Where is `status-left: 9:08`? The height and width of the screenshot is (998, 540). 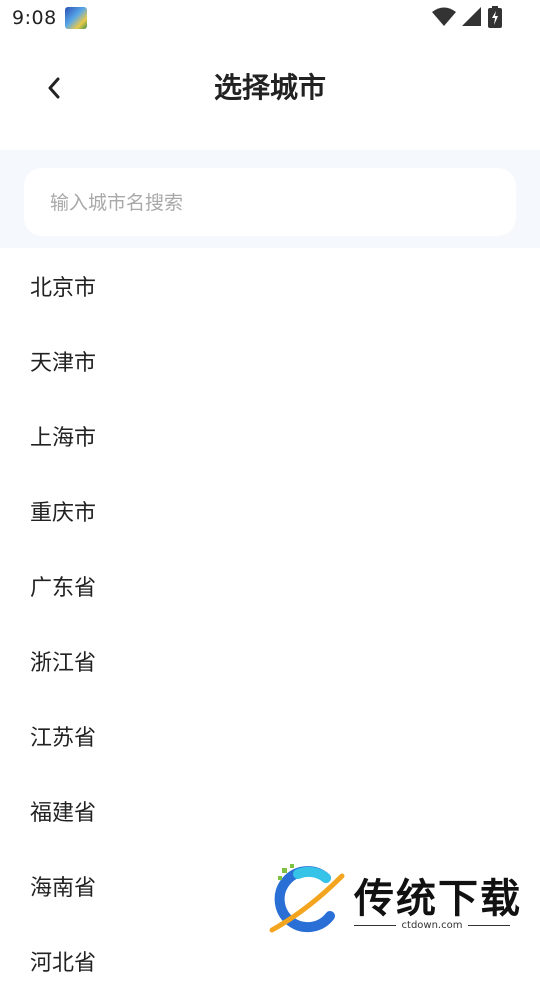
status-left: 9:08 is located at coordinates (49, 18).